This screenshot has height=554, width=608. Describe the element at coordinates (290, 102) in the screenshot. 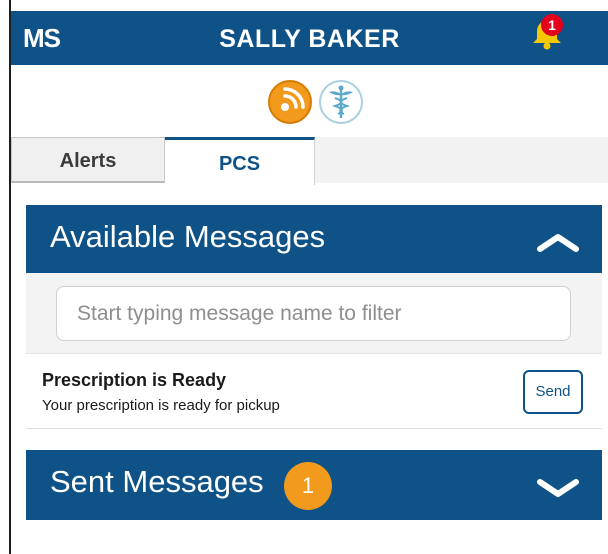

I see `broadcast-icon` at that location.